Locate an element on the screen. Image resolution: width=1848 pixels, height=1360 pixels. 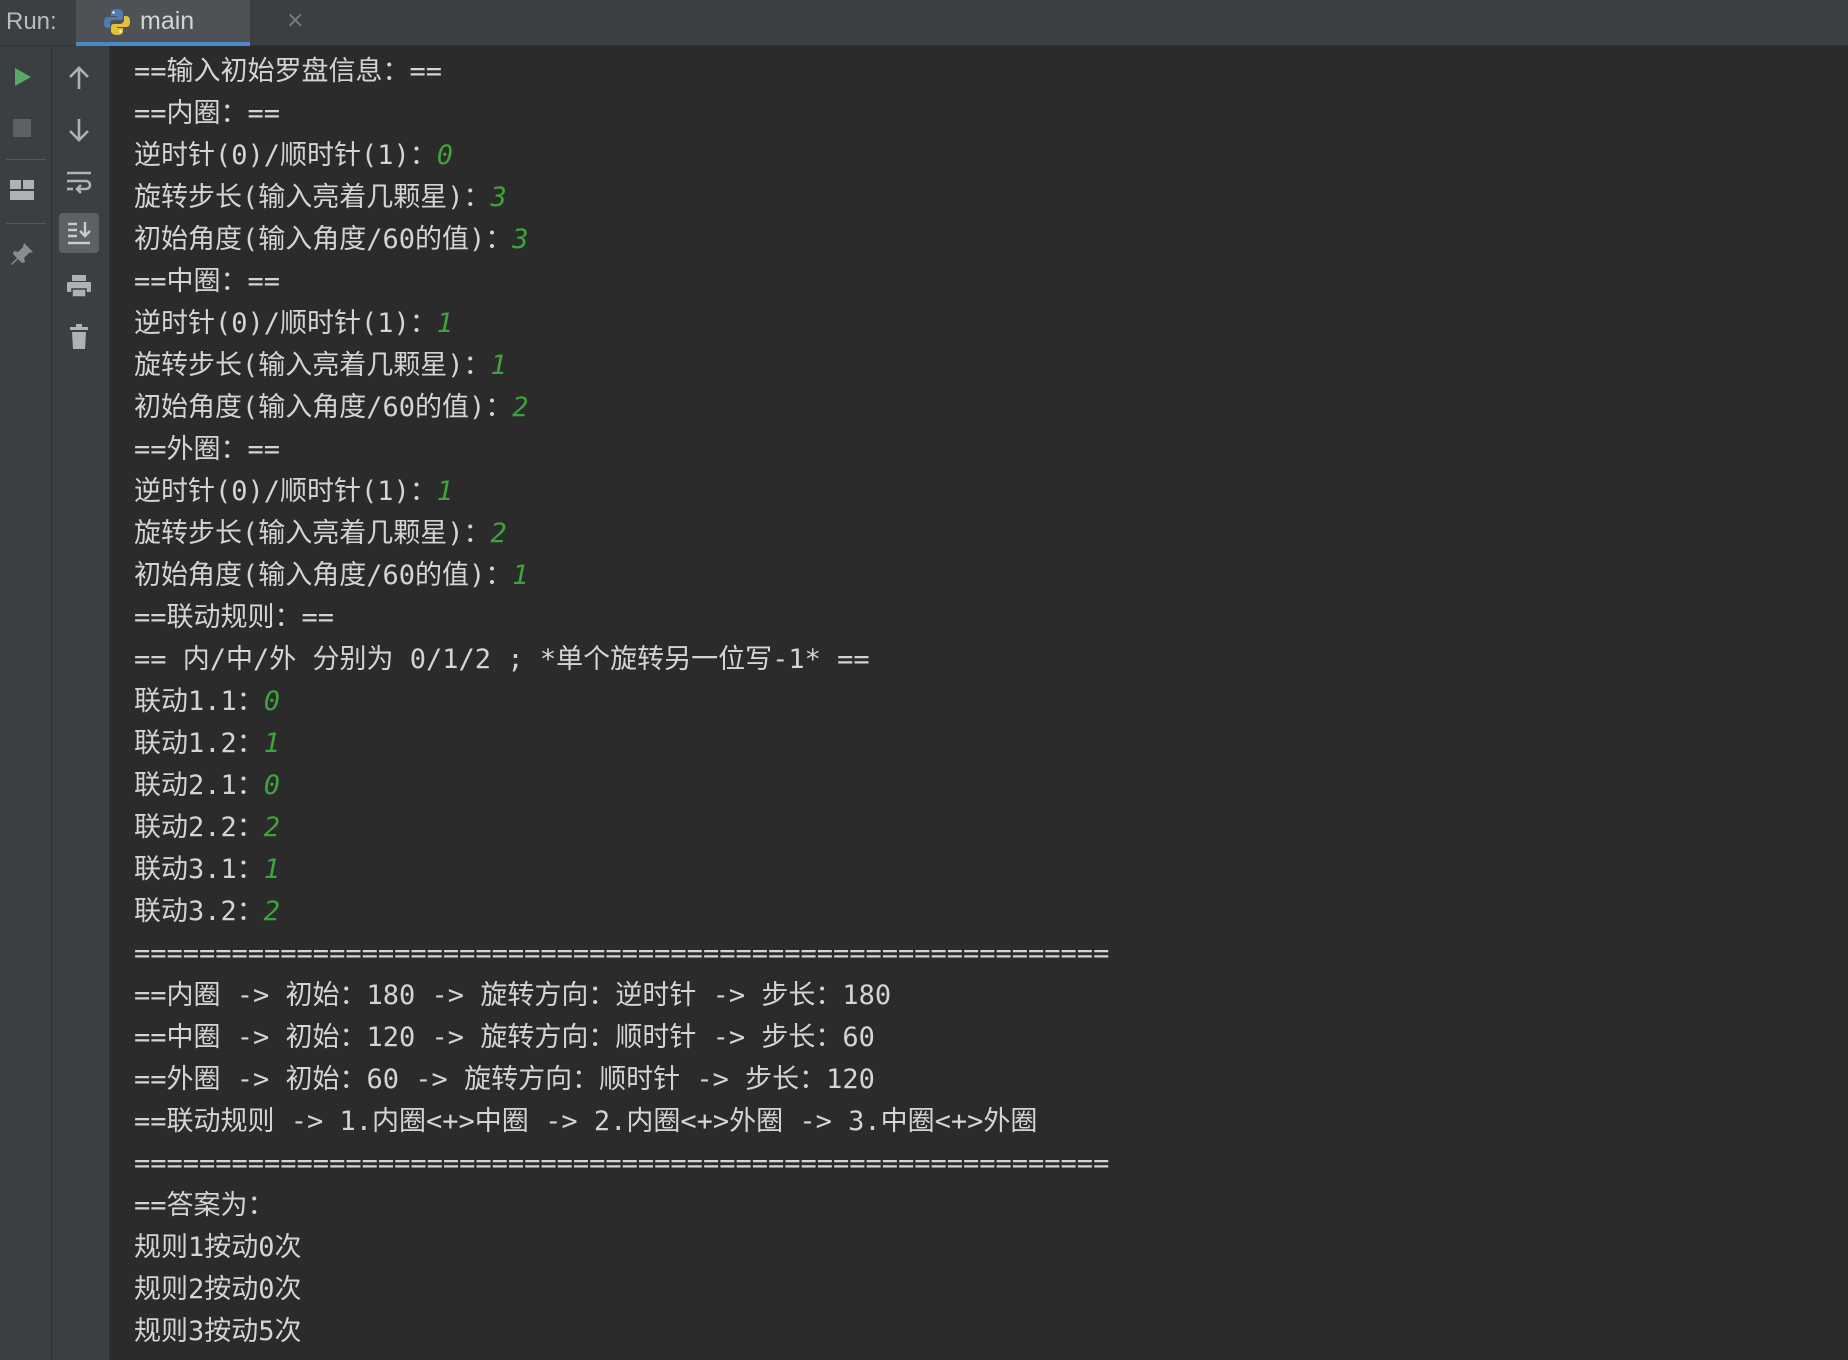
stop-icon is located at coordinates (22, 128).